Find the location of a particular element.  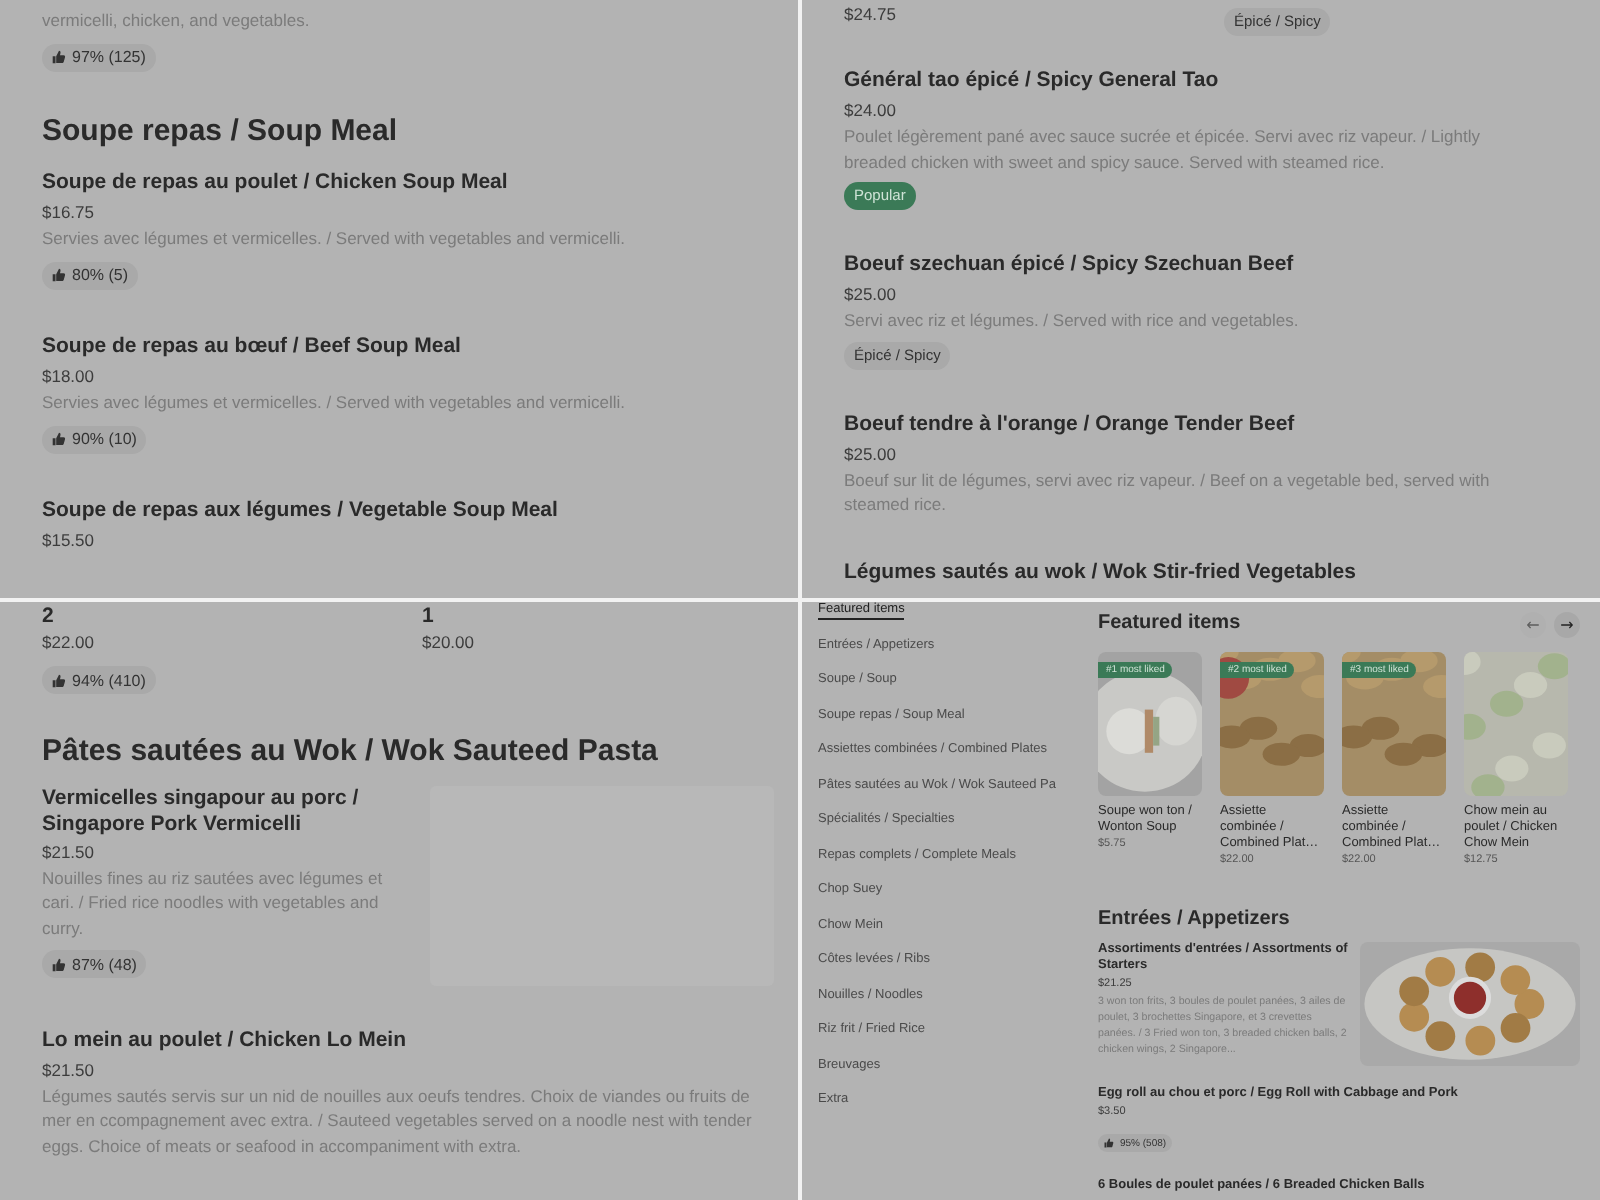

item-description: Poulet légèrement pané avec sauce sucrée et épicée. Servi avec riz vapeur. / Lightly breaded chicken with sweet and spicy sauce. Served with steamed rice. is located at coordinates (1163, 149).